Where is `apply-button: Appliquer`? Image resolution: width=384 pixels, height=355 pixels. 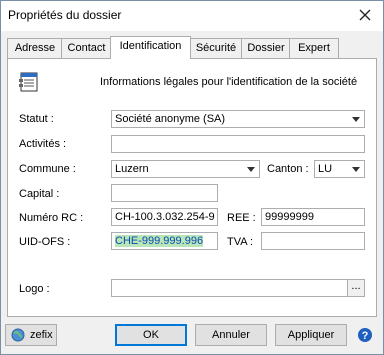
apply-button: Appliquer is located at coordinates (311, 335).